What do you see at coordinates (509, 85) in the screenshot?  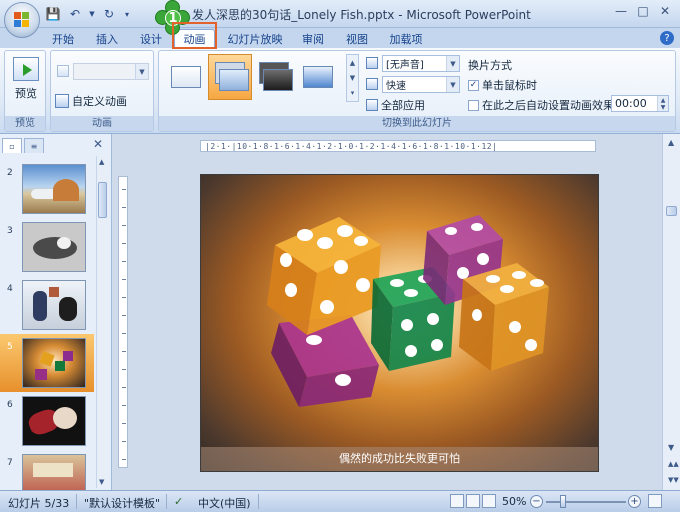 I see `on-click-label: 单击鼠标时` at bounding box center [509, 85].